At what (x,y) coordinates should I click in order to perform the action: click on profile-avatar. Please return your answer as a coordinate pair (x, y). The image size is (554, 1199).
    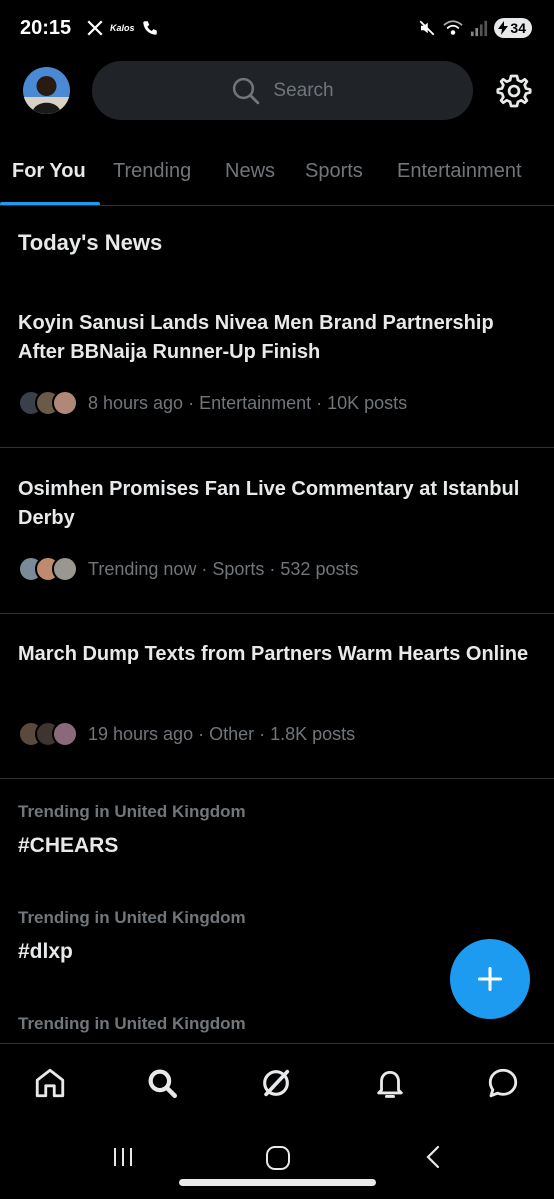
    Looking at the image, I should click on (46, 90).